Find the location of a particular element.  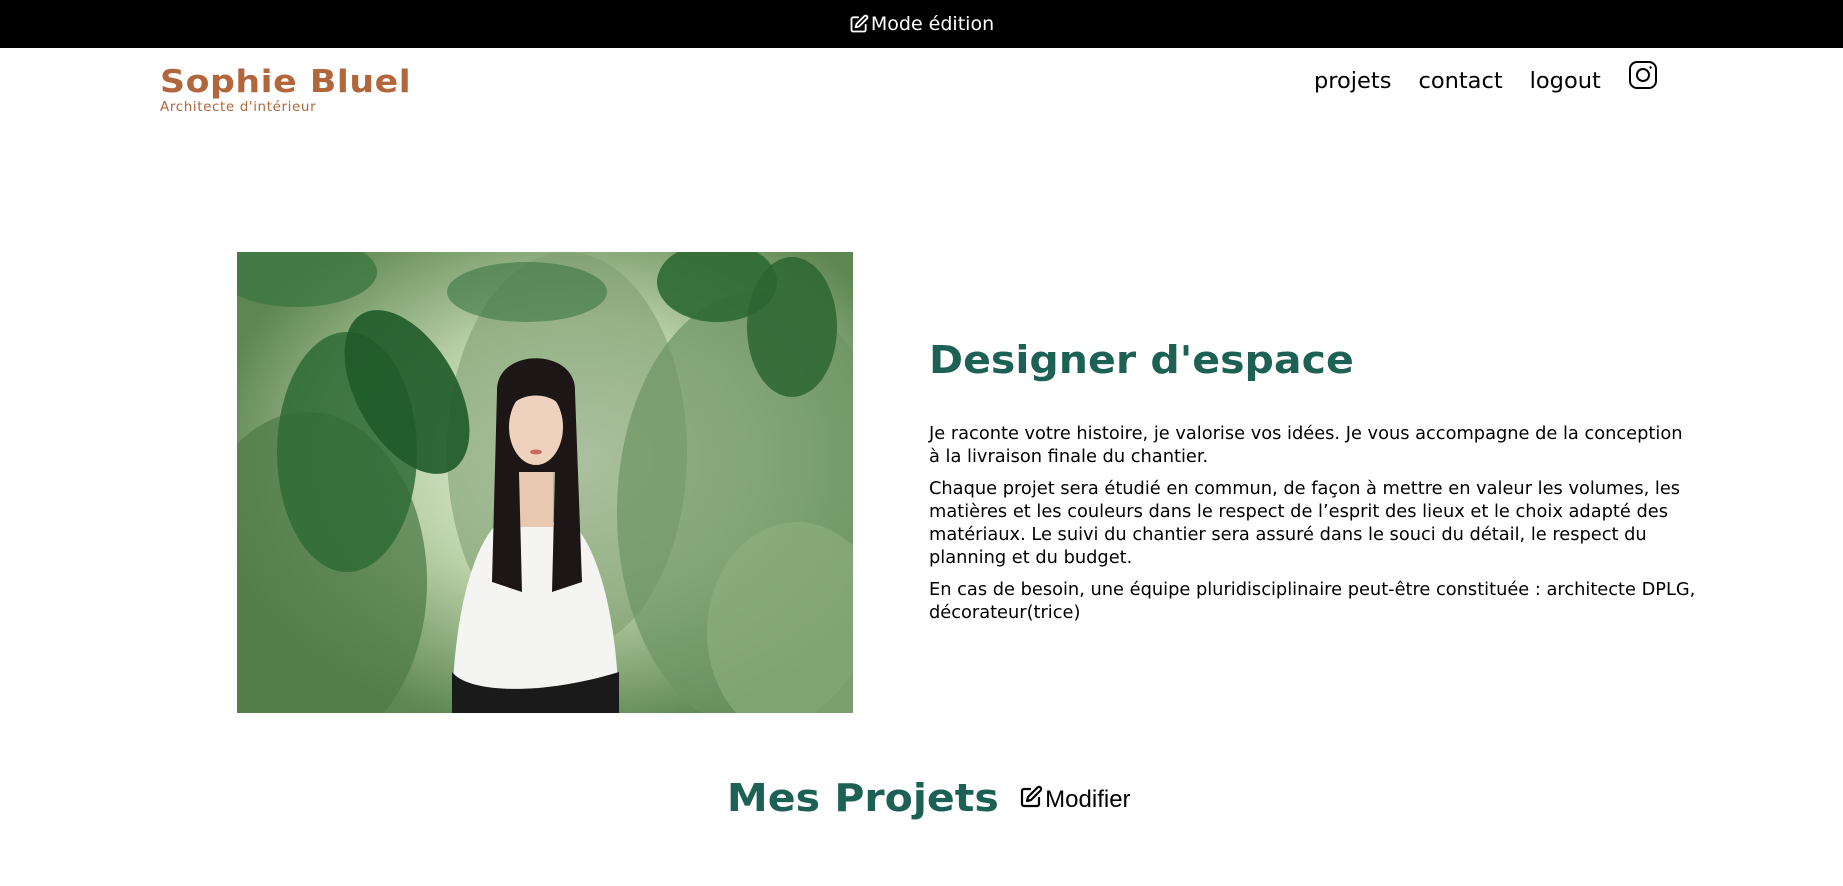

logo-subtitle: Architecte d'intérieur is located at coordinates (238, 107).